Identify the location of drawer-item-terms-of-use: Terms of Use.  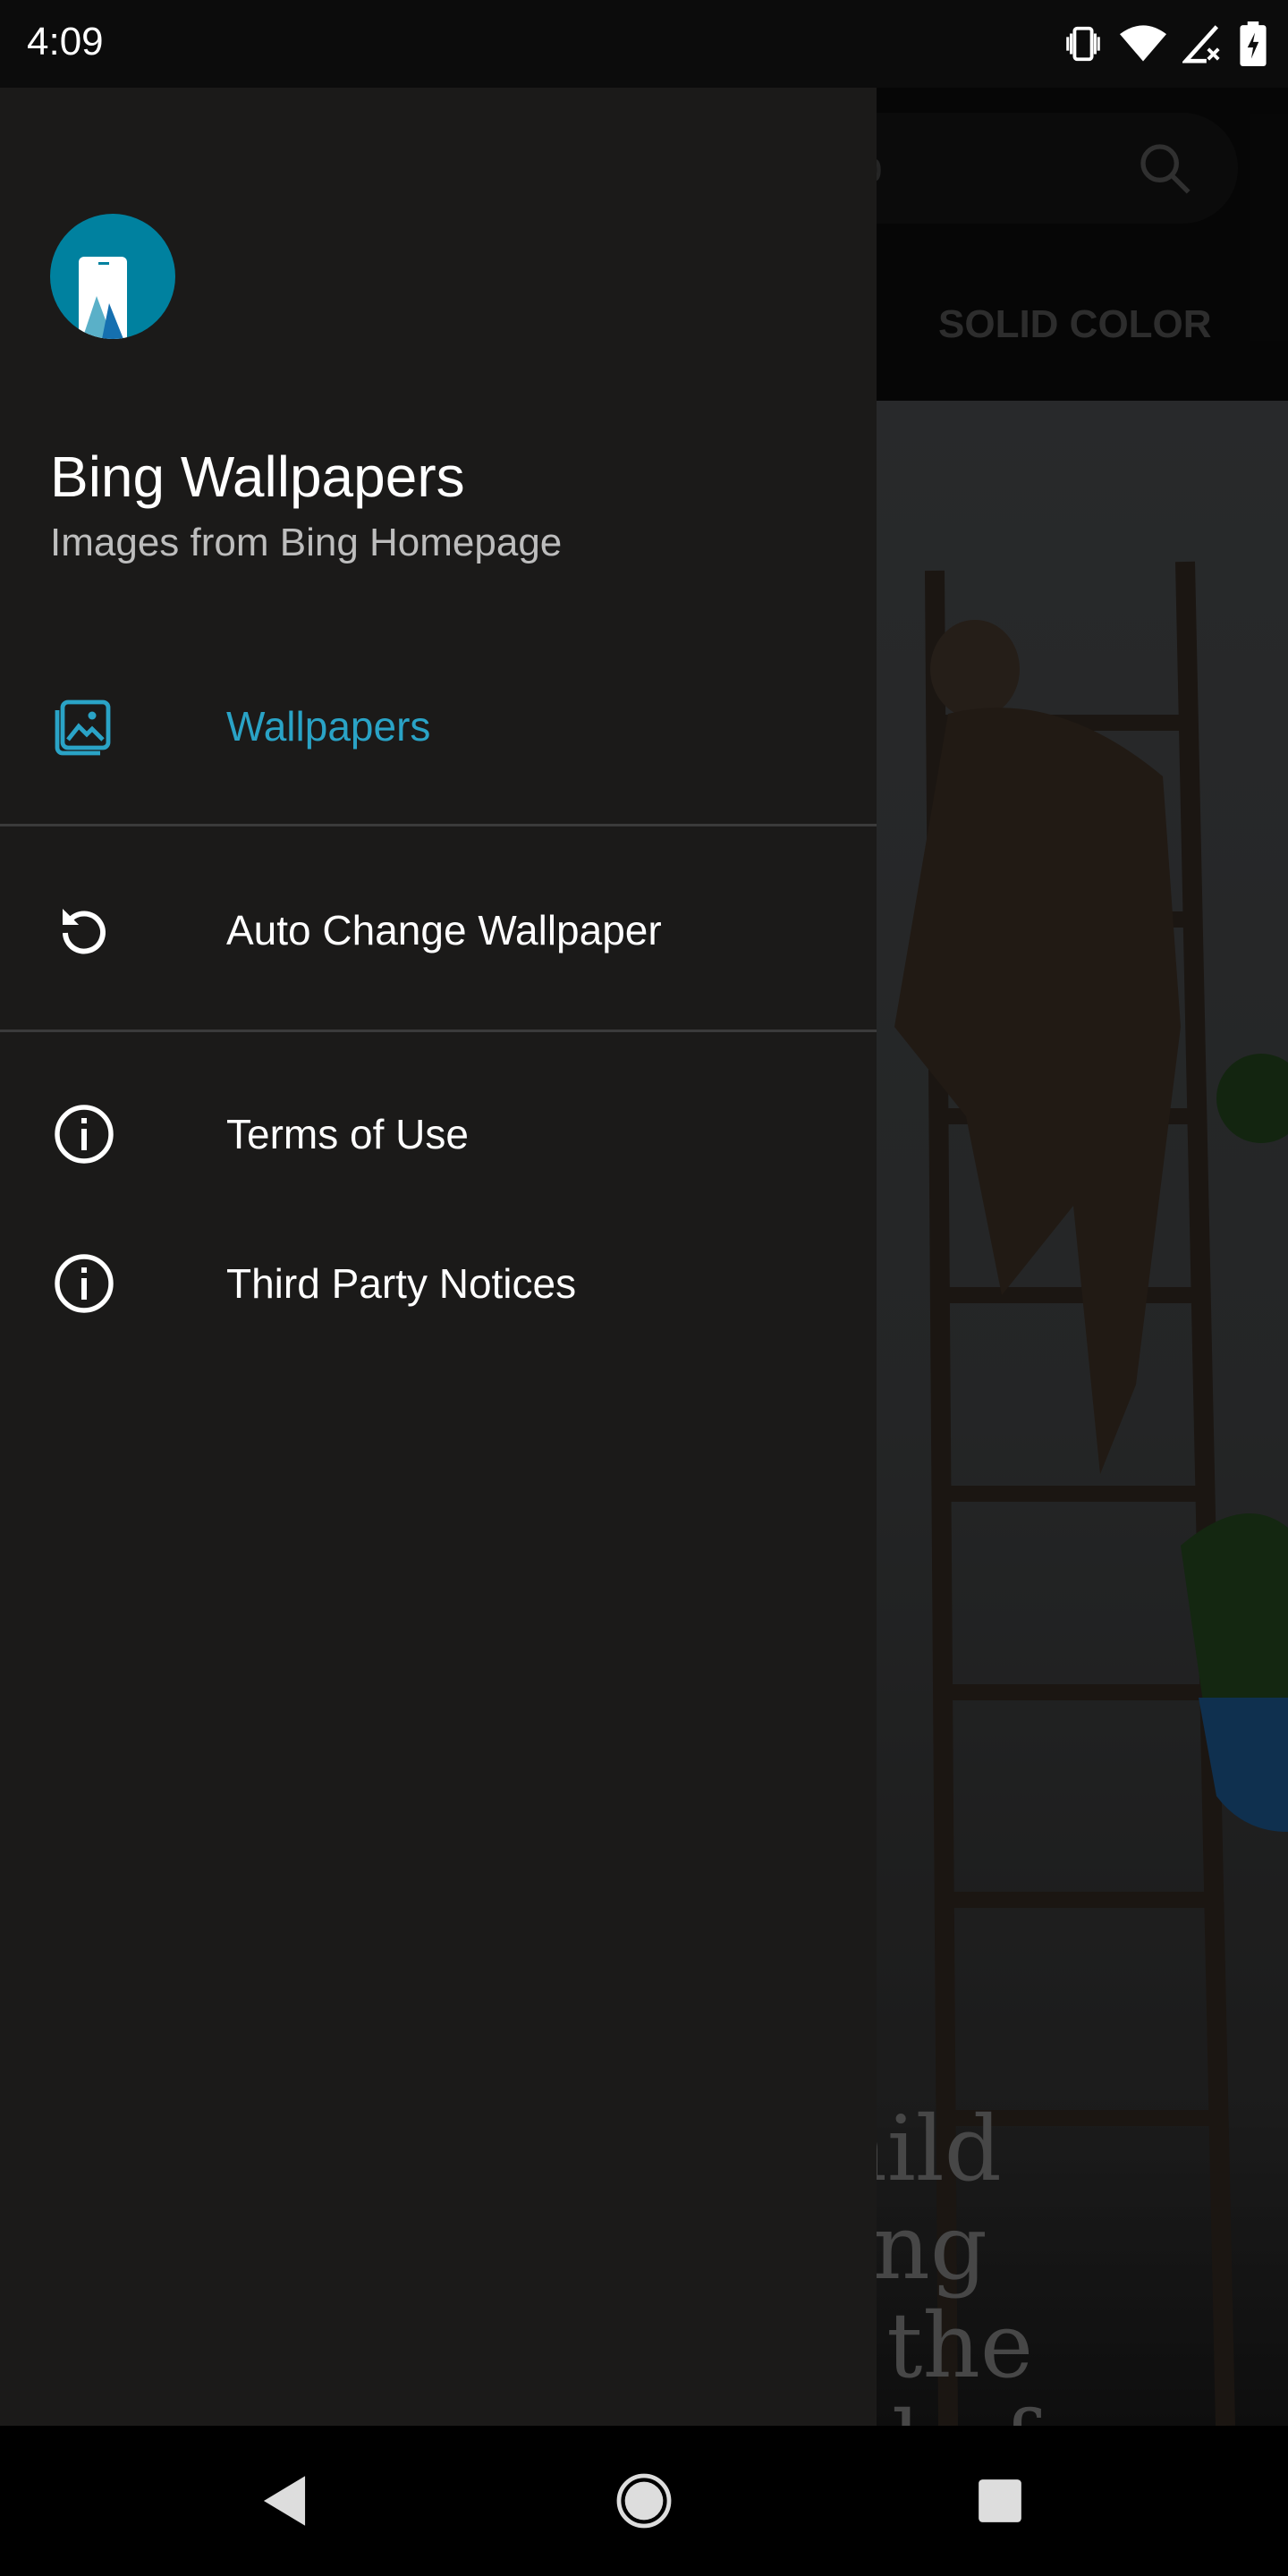
(438, 1134).